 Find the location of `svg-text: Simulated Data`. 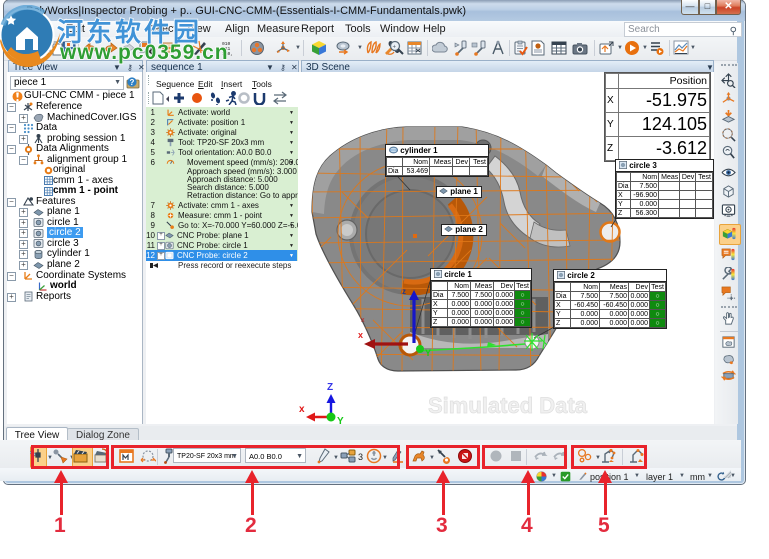

svg-text: Simulated Data is located at coordinates (508, 405).